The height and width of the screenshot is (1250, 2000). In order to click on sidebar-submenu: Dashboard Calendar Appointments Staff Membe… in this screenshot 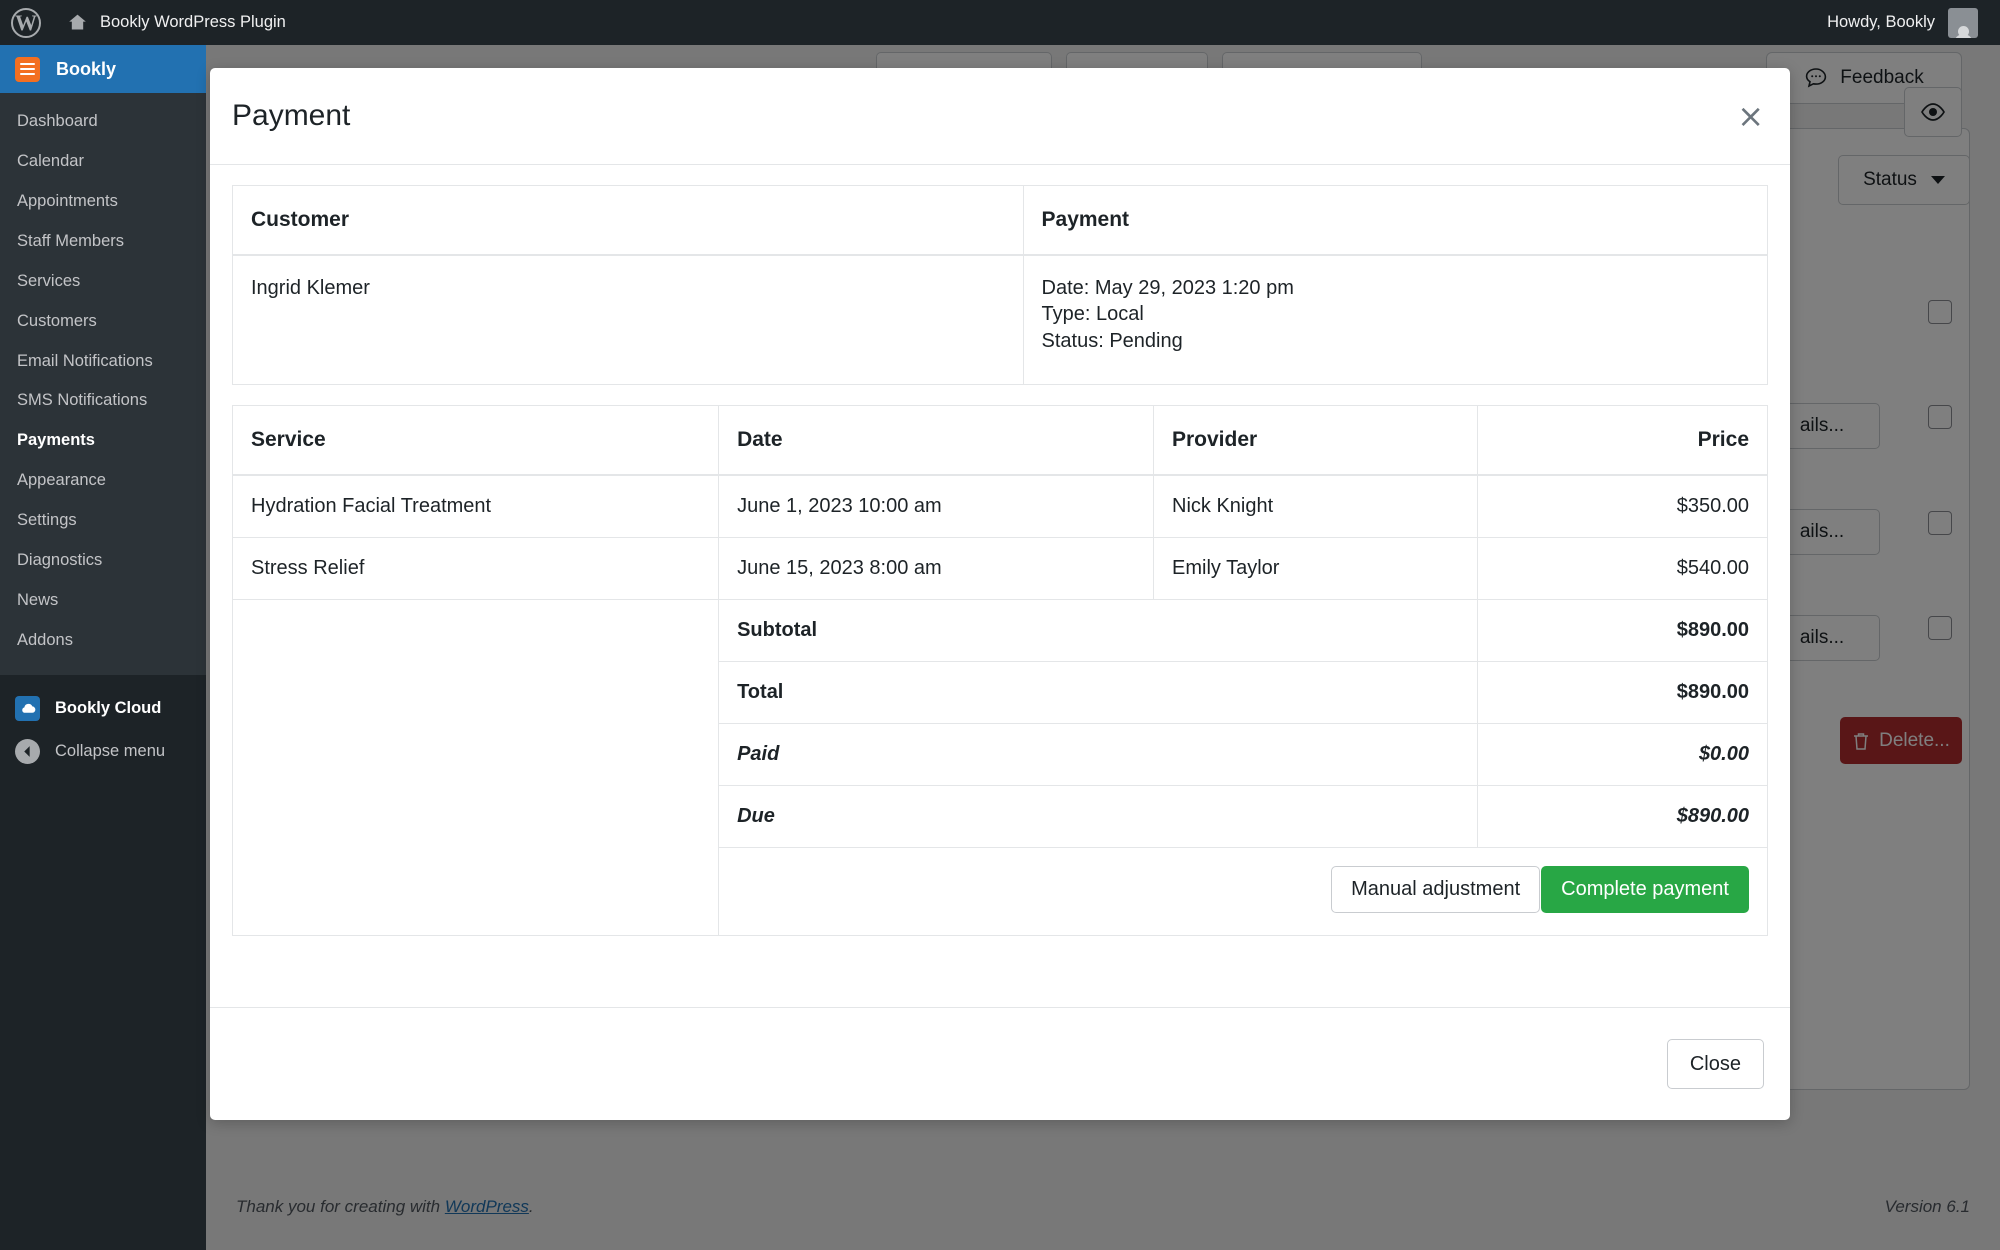, I will do `click(103, 384)`.